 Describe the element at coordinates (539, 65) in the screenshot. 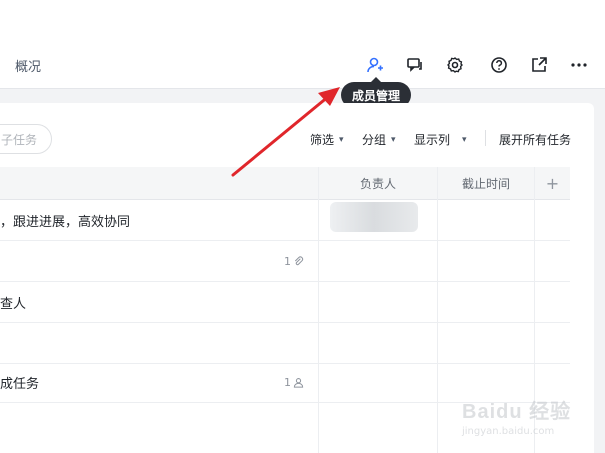

I see `open-external-icon` at that location.